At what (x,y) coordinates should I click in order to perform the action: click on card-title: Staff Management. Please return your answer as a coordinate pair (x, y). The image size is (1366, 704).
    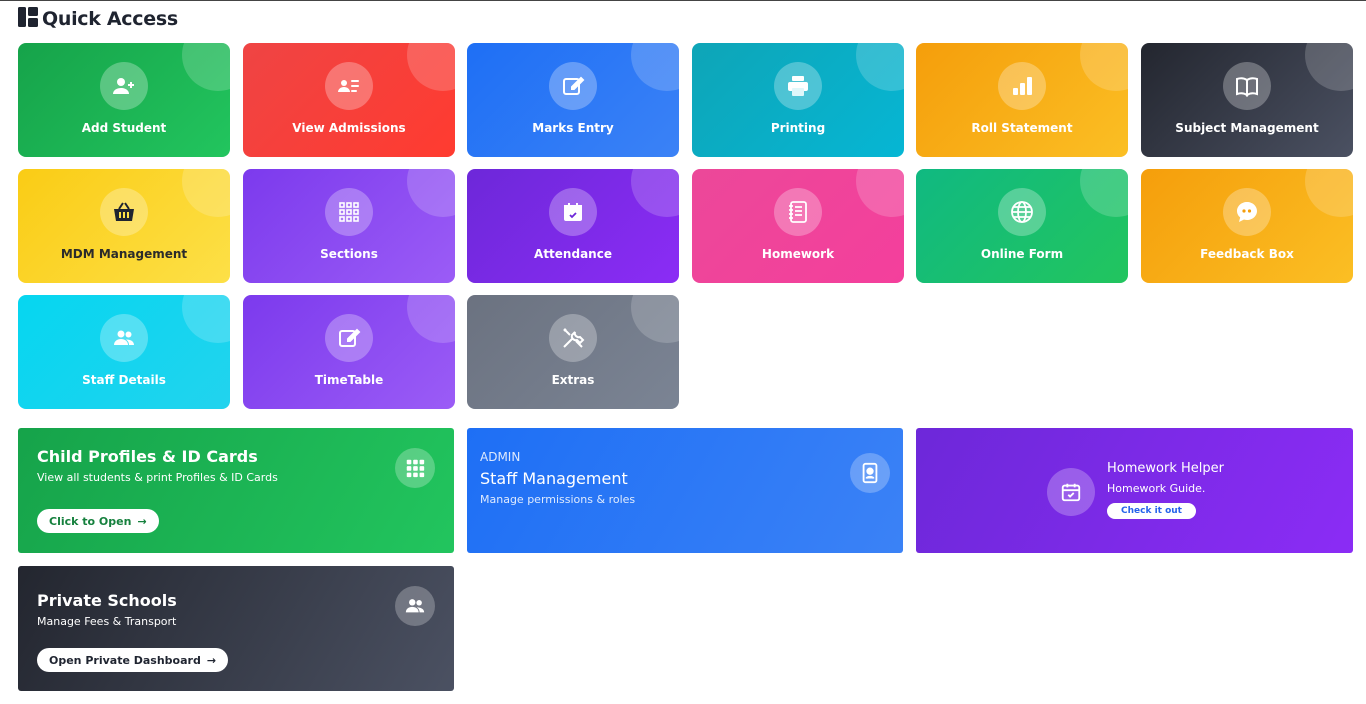
    Looking at the image, I should click on (554, 478).